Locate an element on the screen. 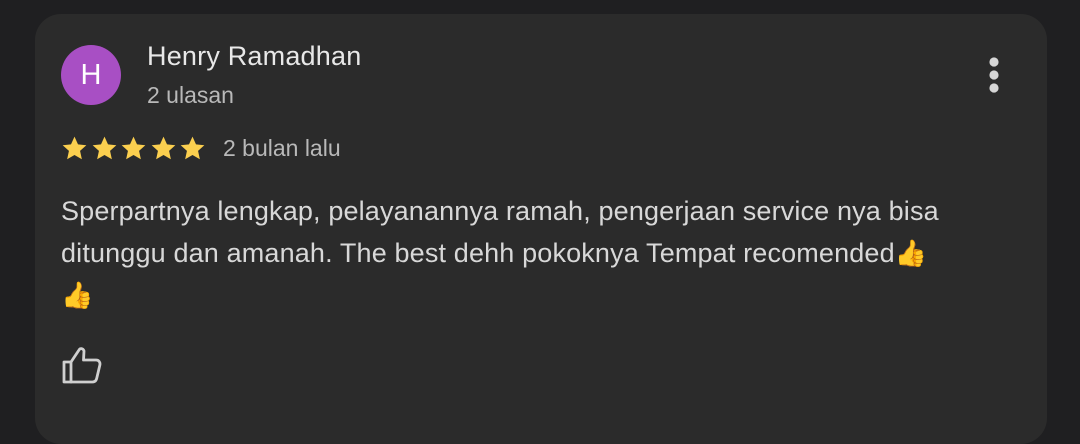 This screenshot has height=444, width=1080. review-time: 2 bulan lalu is located at coordinates (281, 147).